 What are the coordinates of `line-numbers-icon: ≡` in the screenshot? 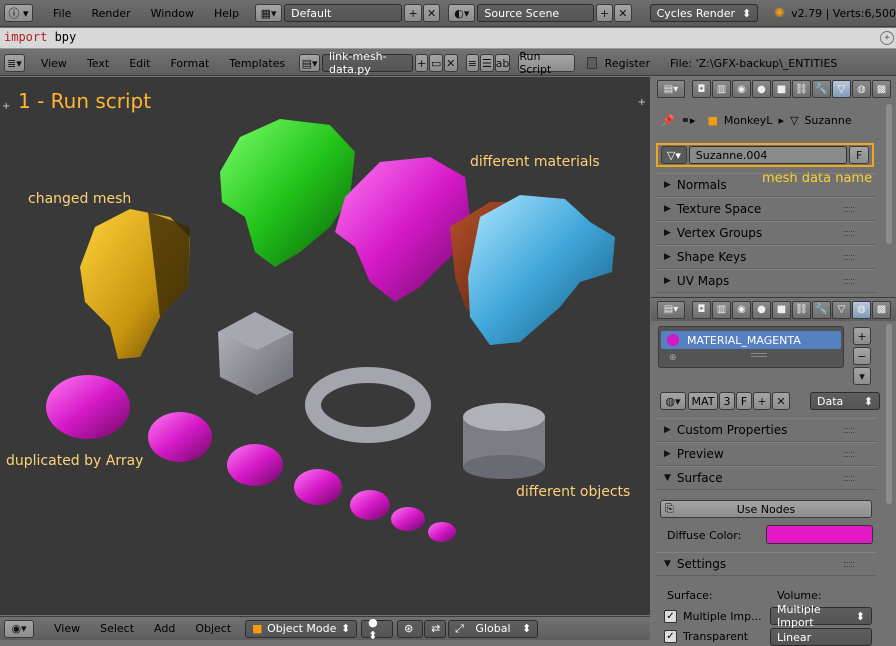 It's located at (472, 63).